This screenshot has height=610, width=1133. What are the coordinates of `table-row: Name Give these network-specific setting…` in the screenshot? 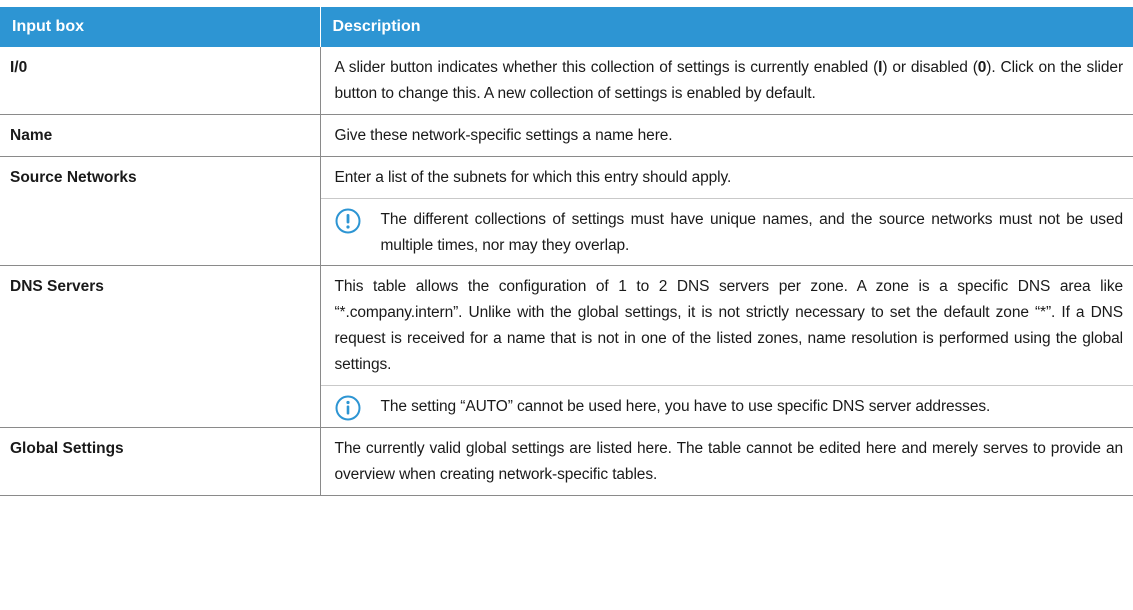 It's located at (566, 135).